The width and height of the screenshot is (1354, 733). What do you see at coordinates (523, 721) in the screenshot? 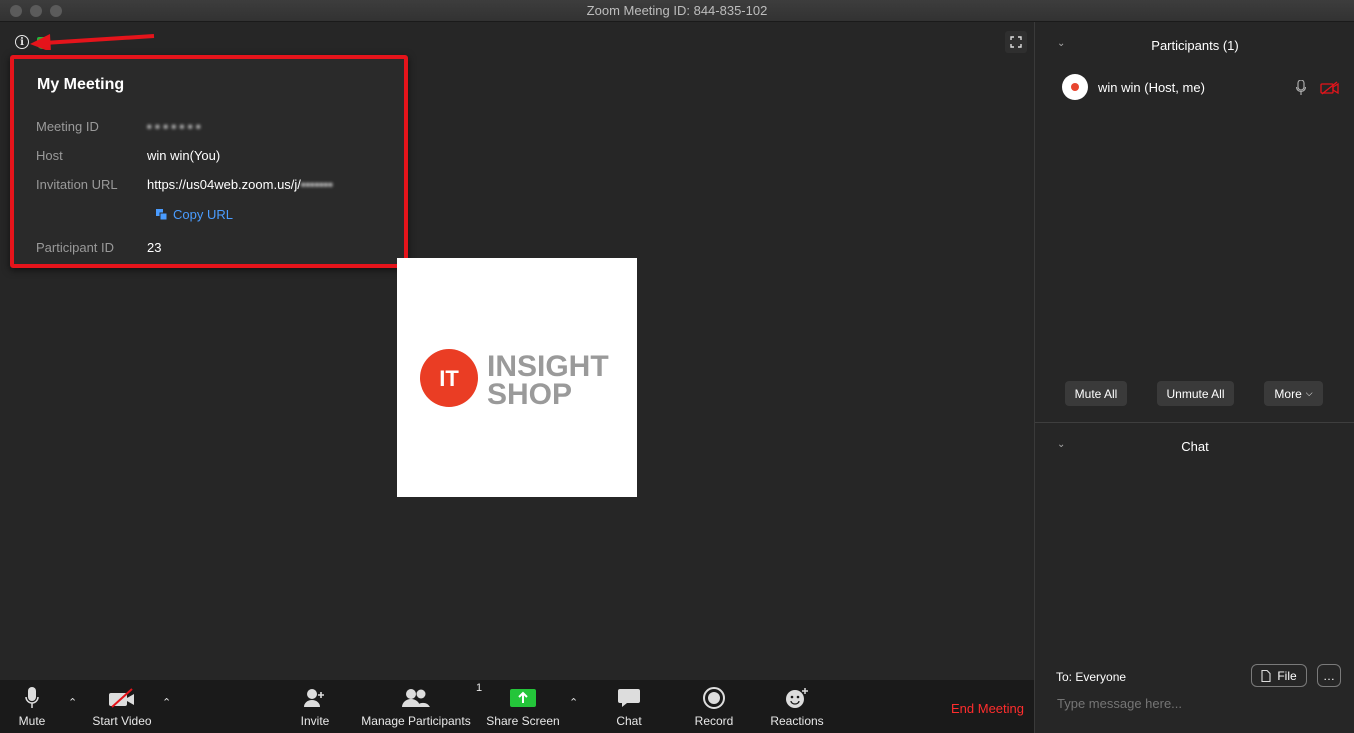
I see `share-screen-label: Share Screen` at bounding box center [523, 721].